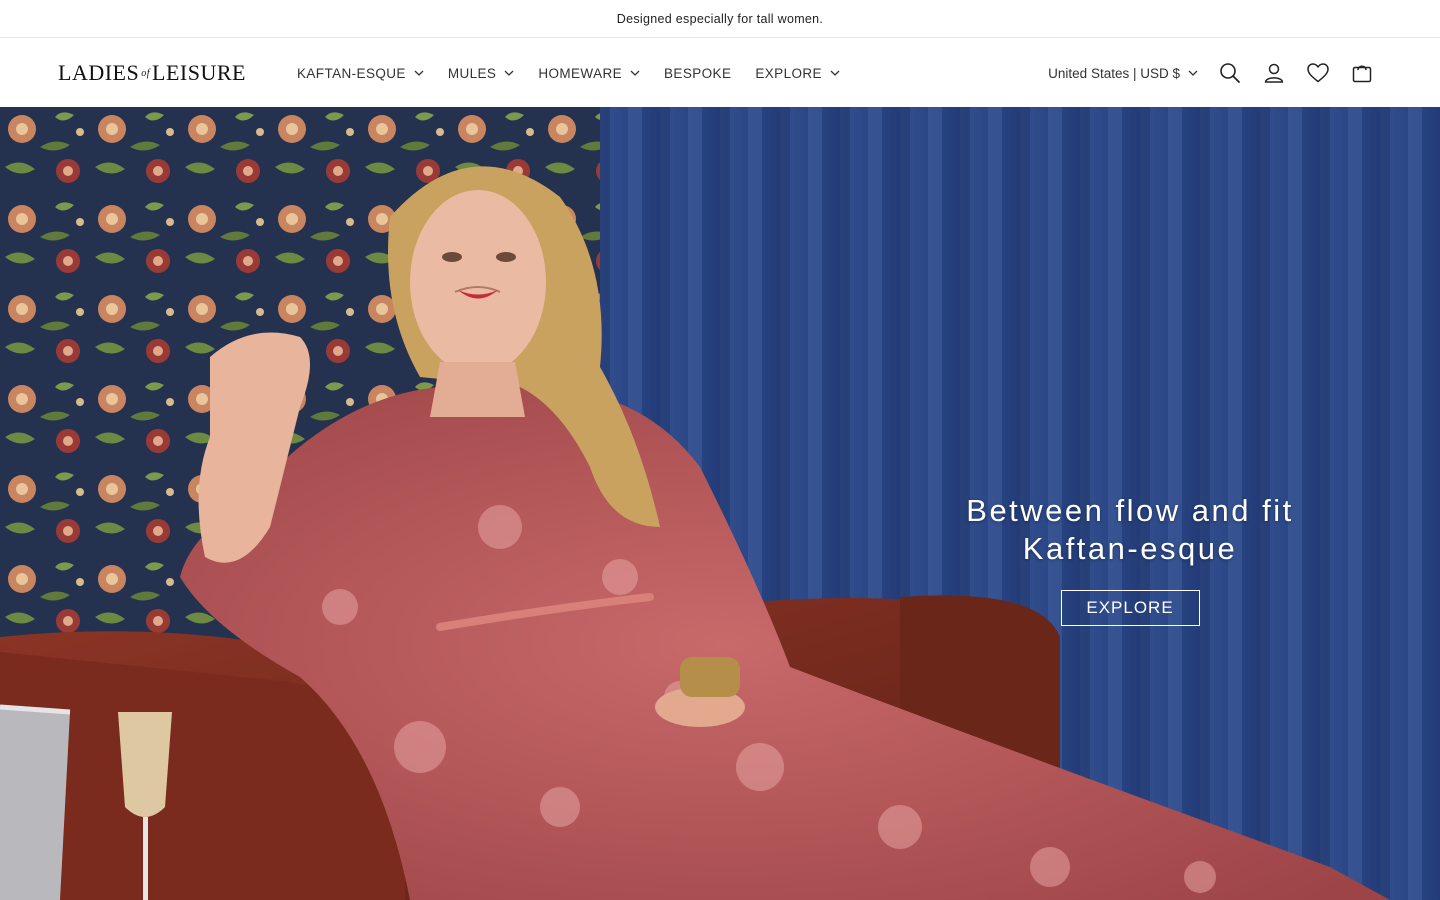 The height and width of the screenshot is (900, 1440). I want to click on nav-item-bespoke: BESPOKE, so click(697, 73).